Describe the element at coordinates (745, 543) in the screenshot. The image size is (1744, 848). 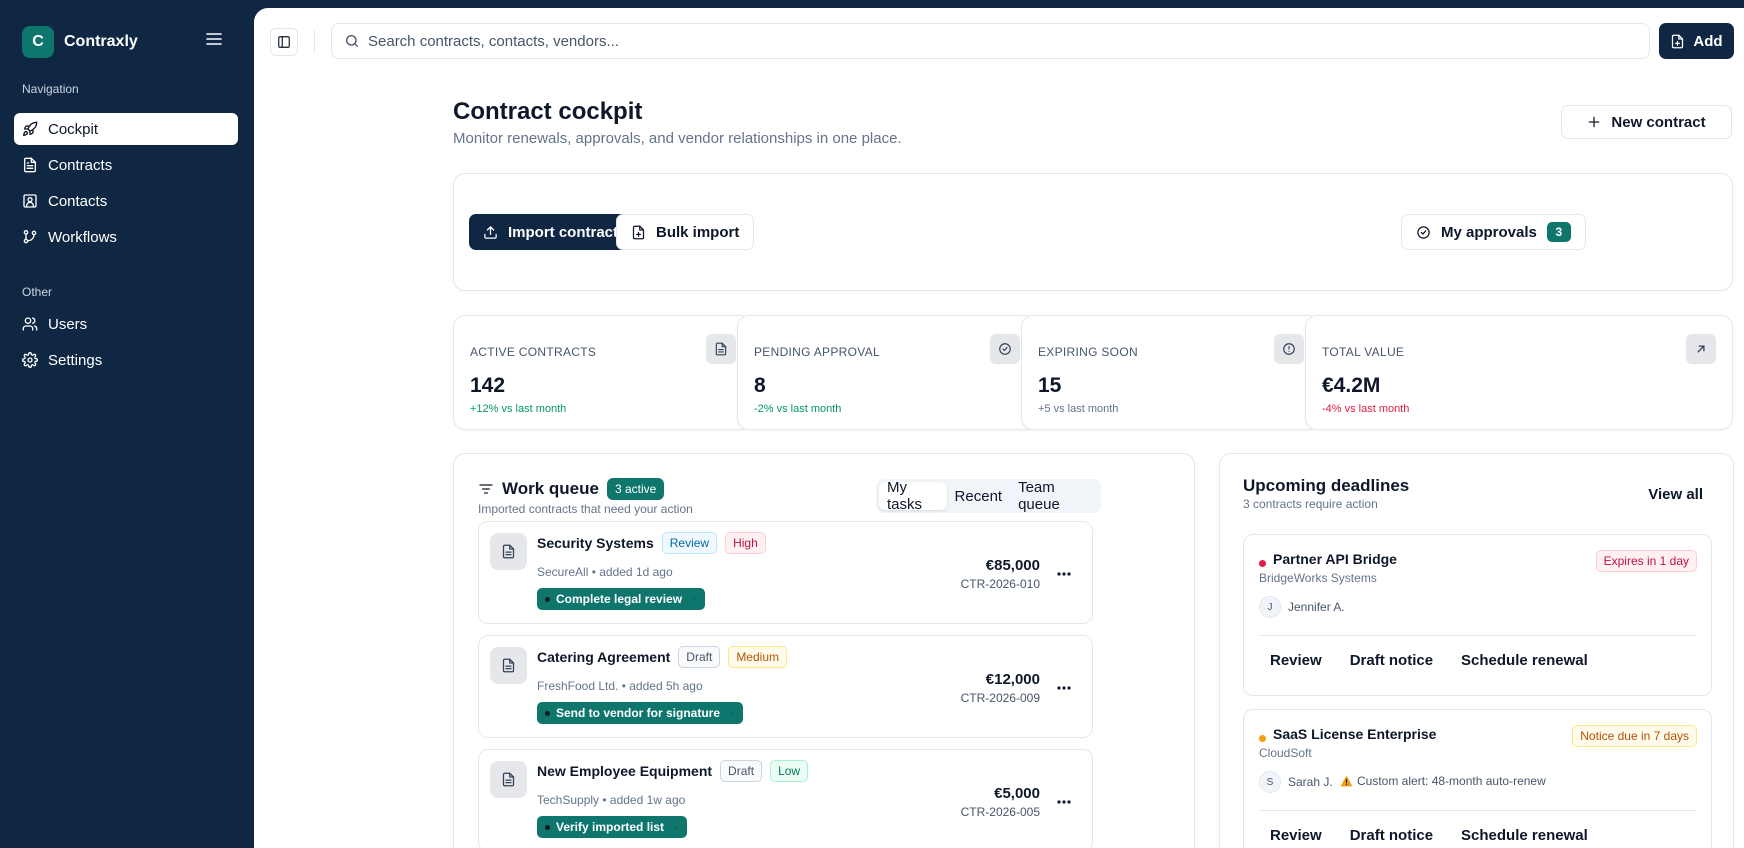
I see `priority-badge: High` at that location.